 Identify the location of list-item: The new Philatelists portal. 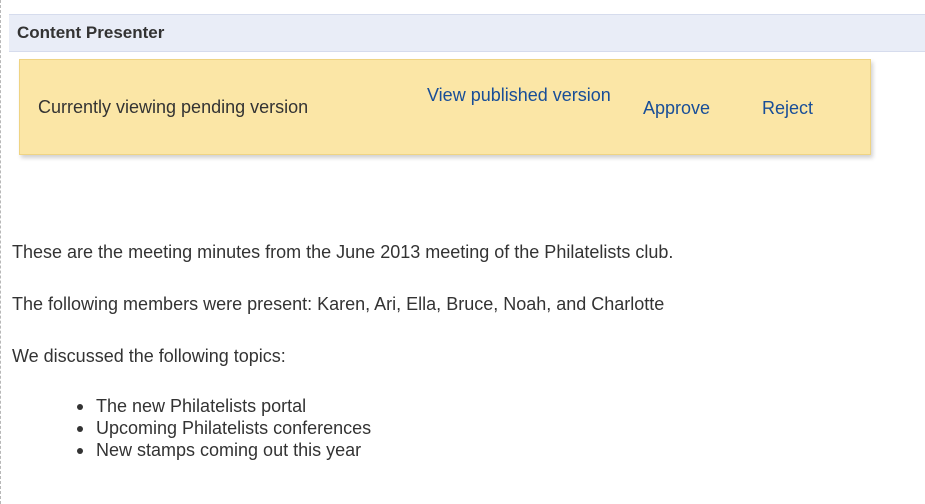
(217, 406).